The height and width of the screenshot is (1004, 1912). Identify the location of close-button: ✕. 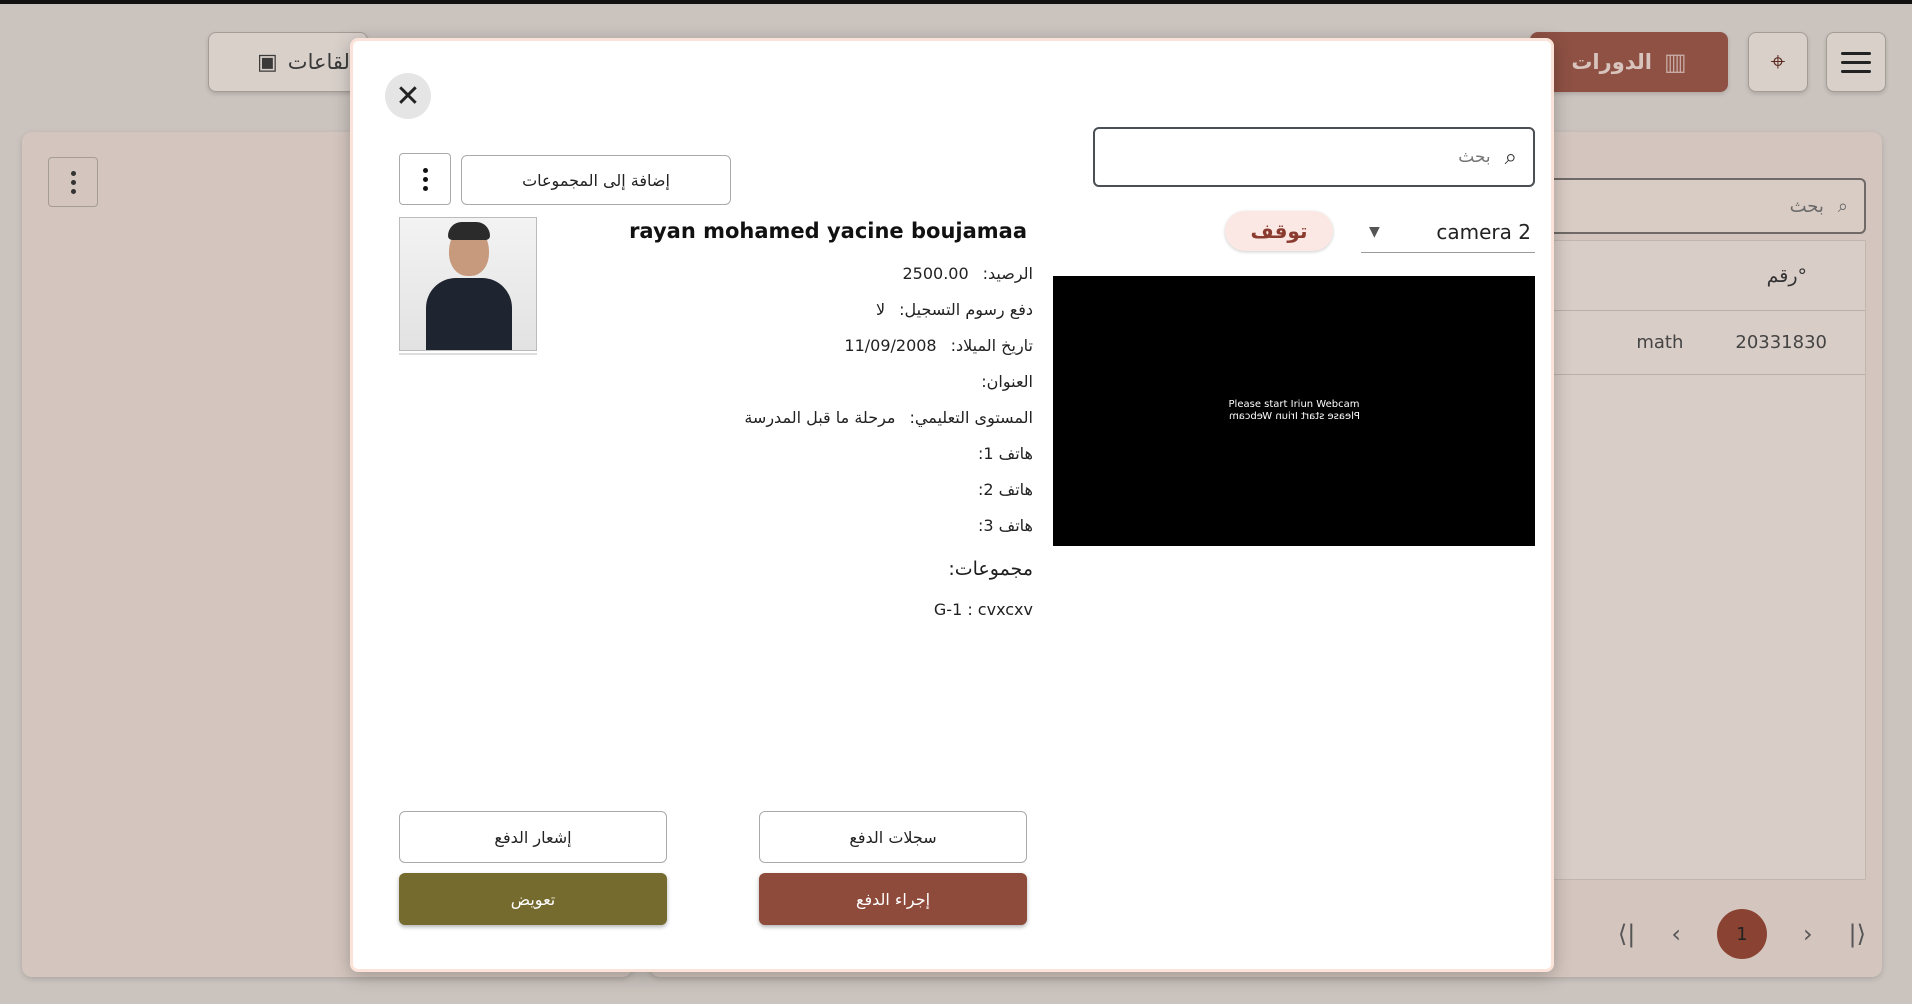
(408, 96).